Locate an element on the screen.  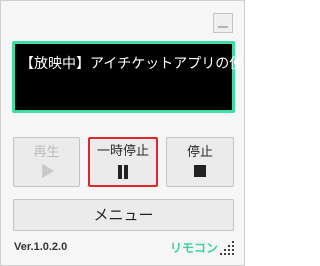
pause-button: 一時停止 is located at coordinates (123, 162).